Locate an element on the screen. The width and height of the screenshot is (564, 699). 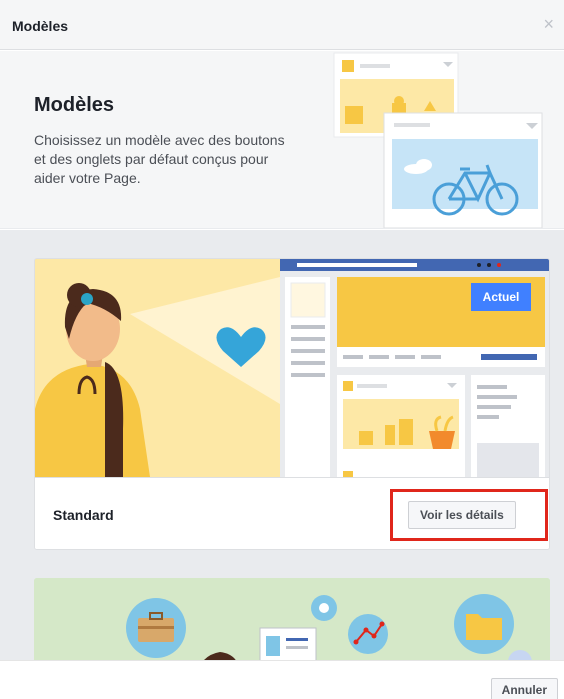
dialog-title: Modèles is located at coordinates (40, 26).